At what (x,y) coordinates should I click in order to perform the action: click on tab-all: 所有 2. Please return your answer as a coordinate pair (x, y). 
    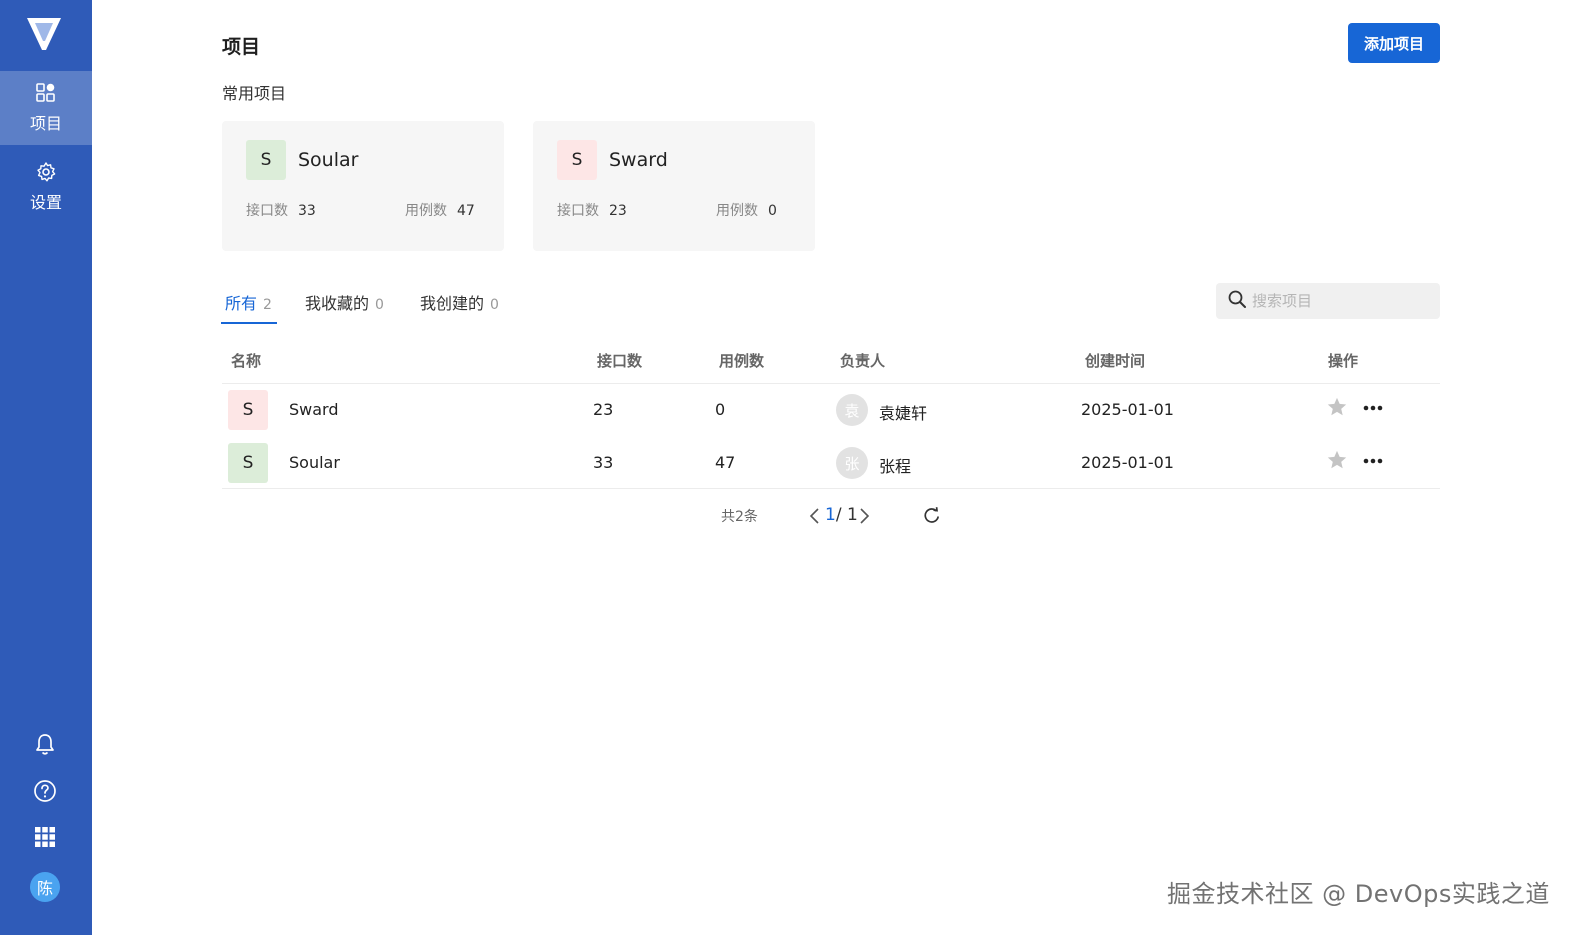
    Looking at the image, I should click on (248, 302).